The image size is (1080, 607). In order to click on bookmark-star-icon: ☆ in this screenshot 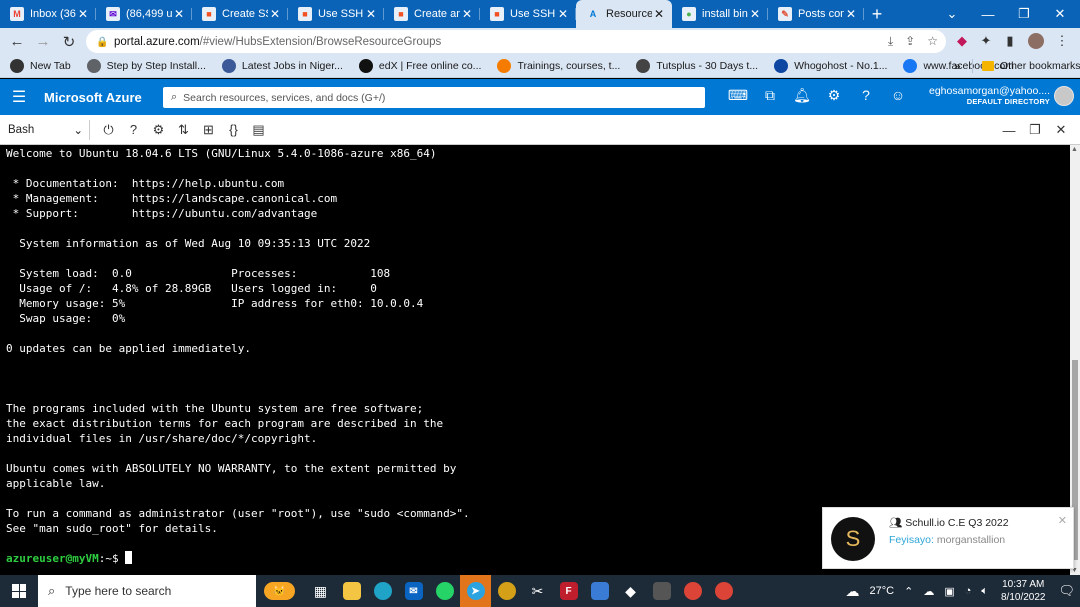, I will do `click(932, 41)`.